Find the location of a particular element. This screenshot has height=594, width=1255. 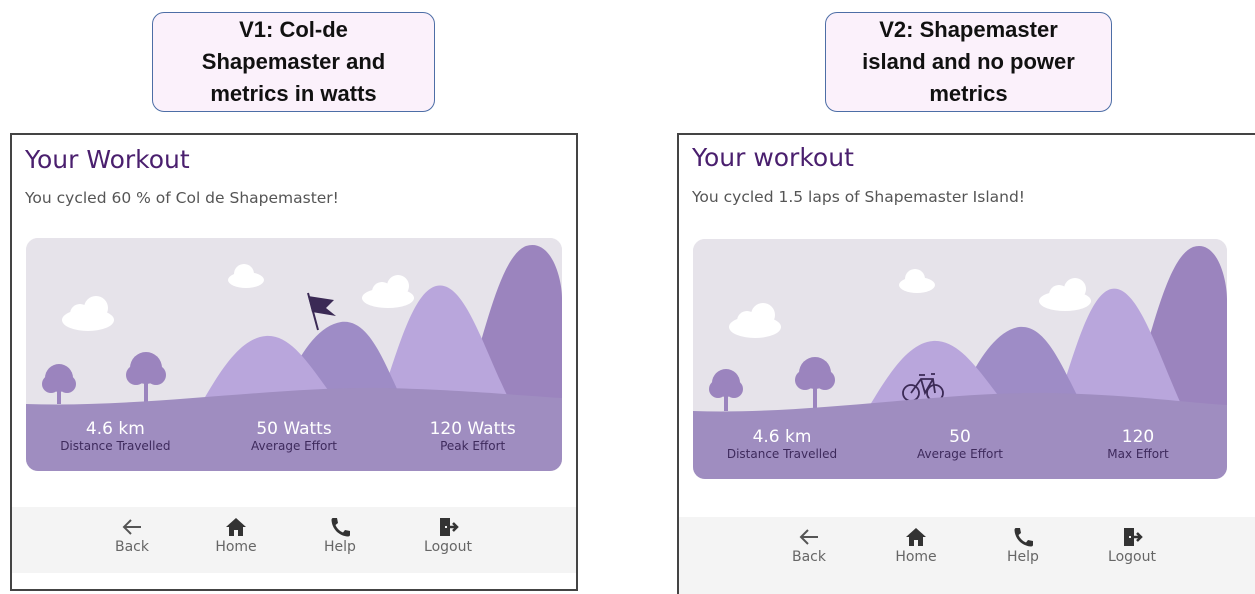

stat-value: 50 is located at coordinates (960, 437).